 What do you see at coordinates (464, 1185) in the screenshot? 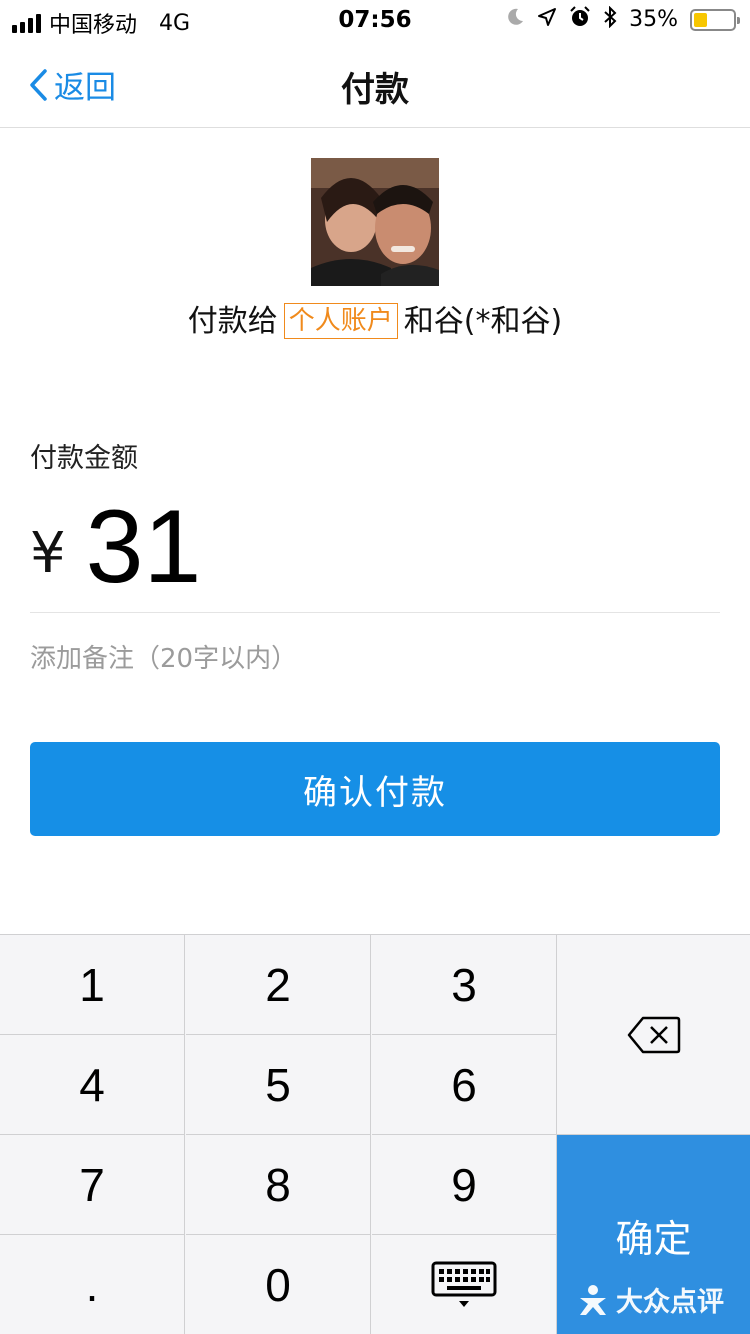
I see `key-9: 9` at bounding box center [464, 1185].